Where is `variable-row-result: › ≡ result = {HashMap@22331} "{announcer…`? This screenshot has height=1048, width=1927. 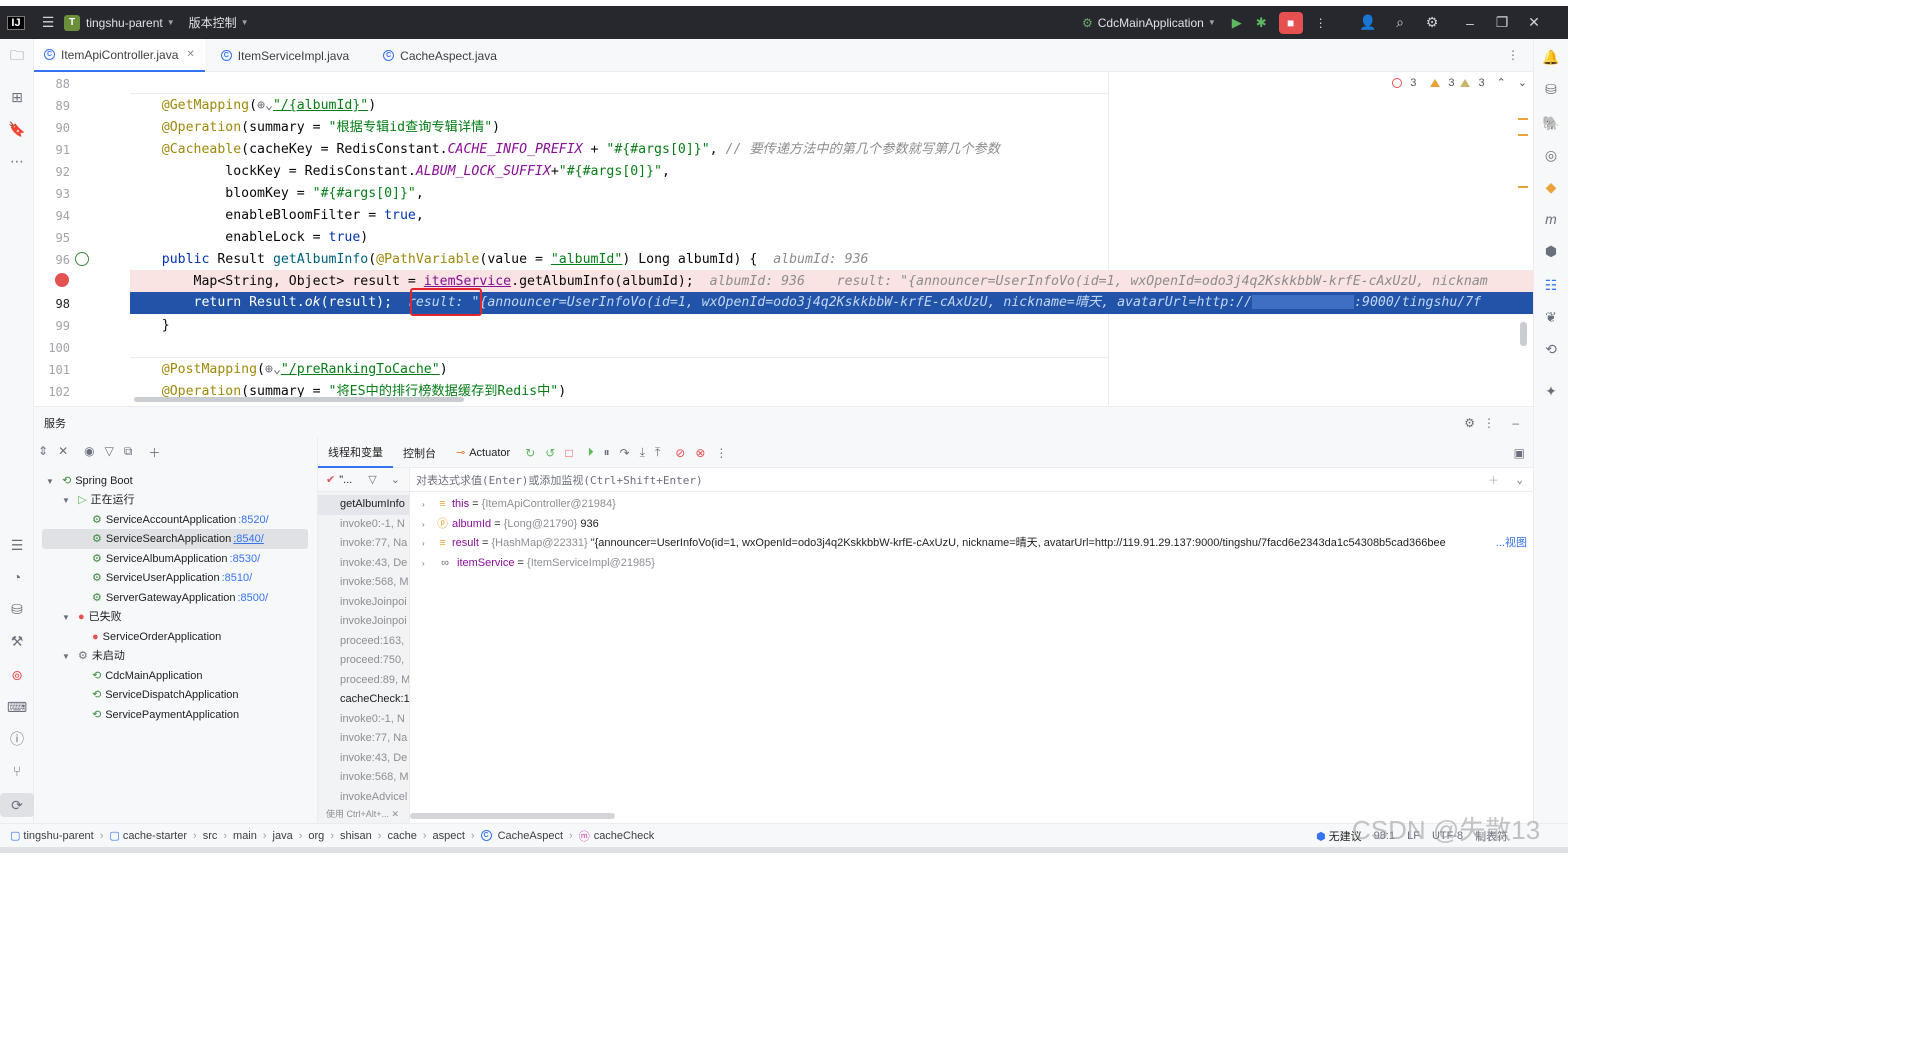 variable-row-result: › ≡ result = {HashMap@22331} "{announcer… is located at coordinates (971, 544).